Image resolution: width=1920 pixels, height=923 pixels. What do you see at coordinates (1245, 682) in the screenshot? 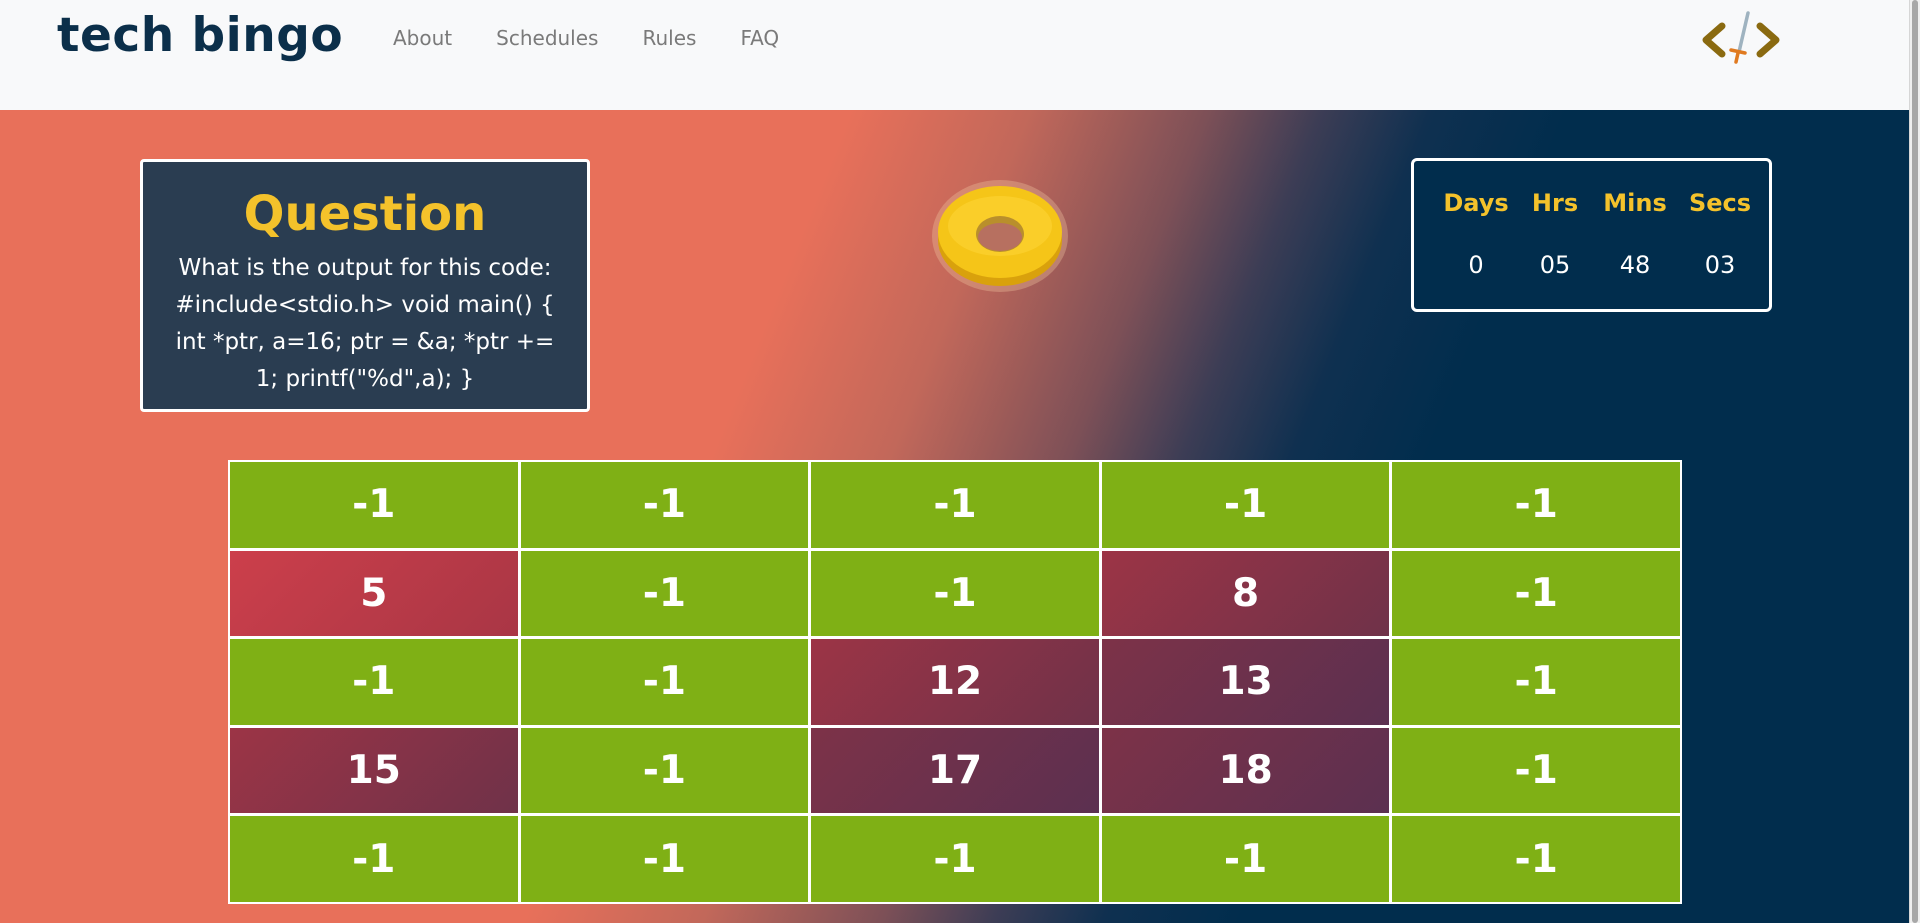
I see `bingo-cell-marked: 13` at bounding box center [1245, 682].